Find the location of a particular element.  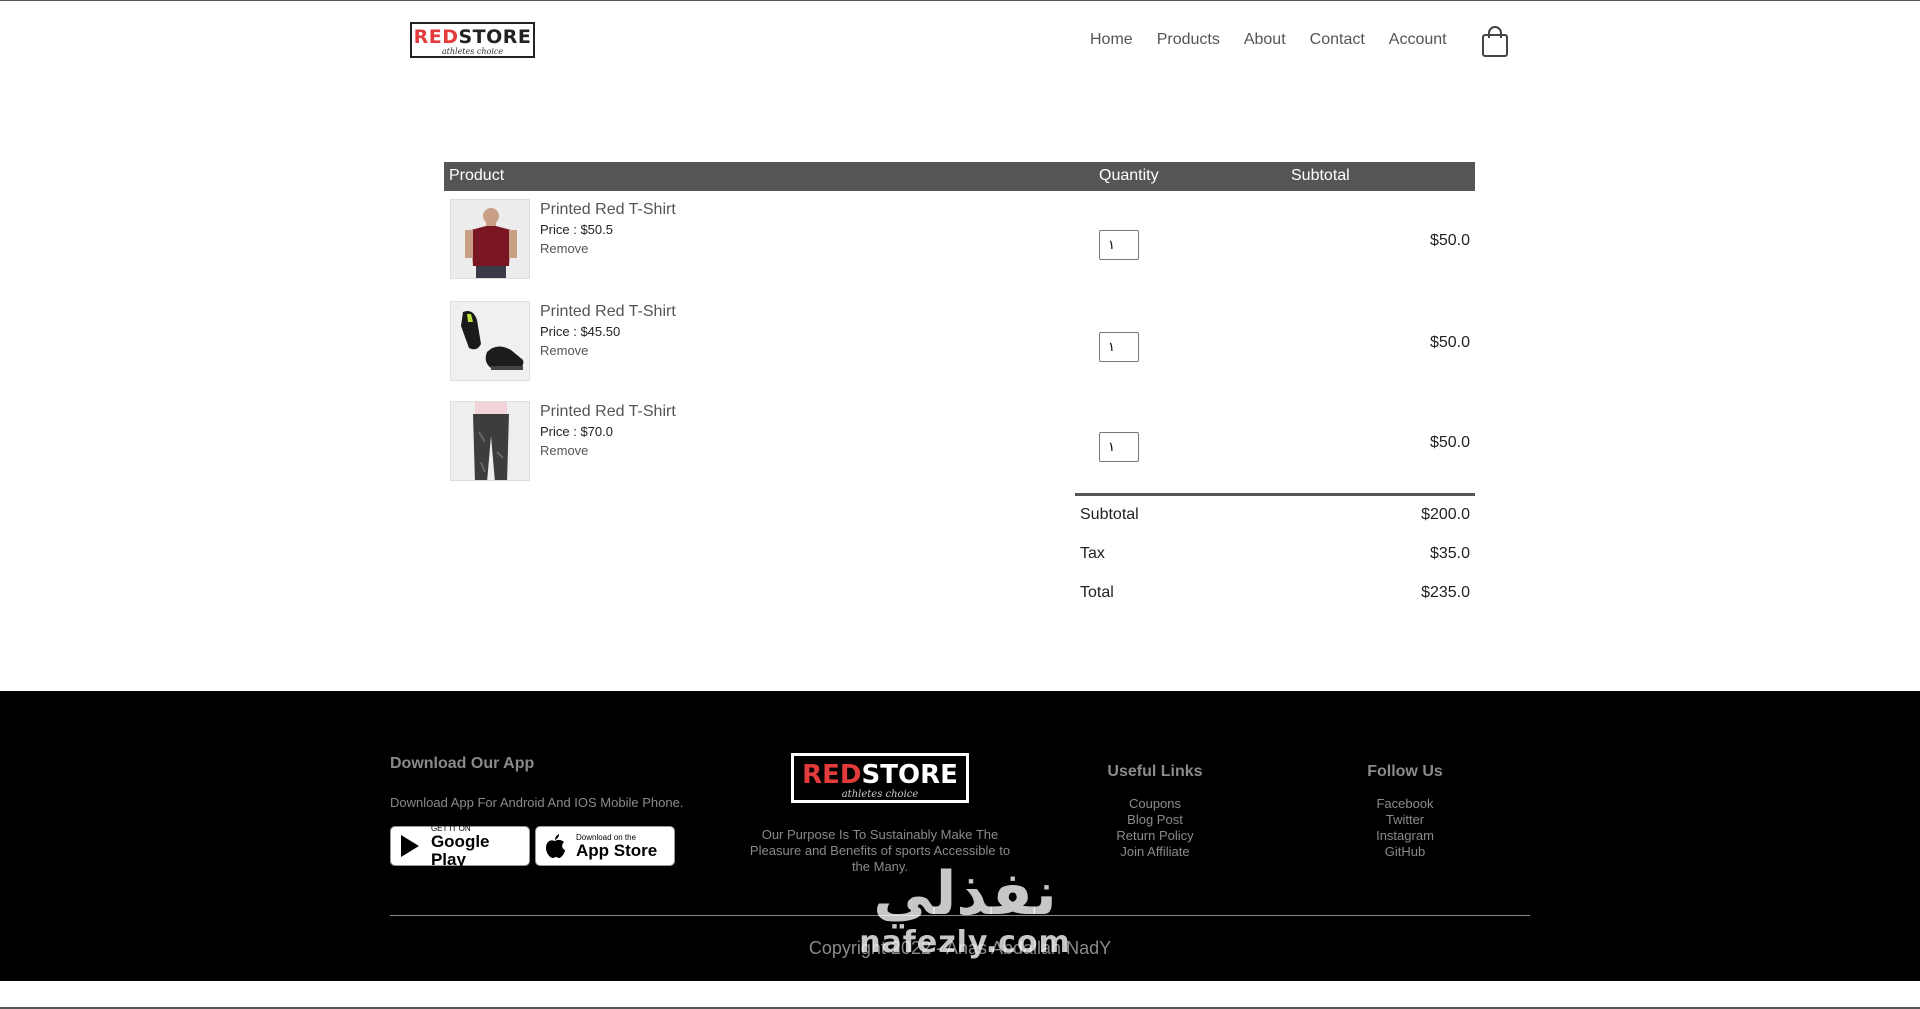

footer-logo-white: STORE is located at coordinates (909, 775).